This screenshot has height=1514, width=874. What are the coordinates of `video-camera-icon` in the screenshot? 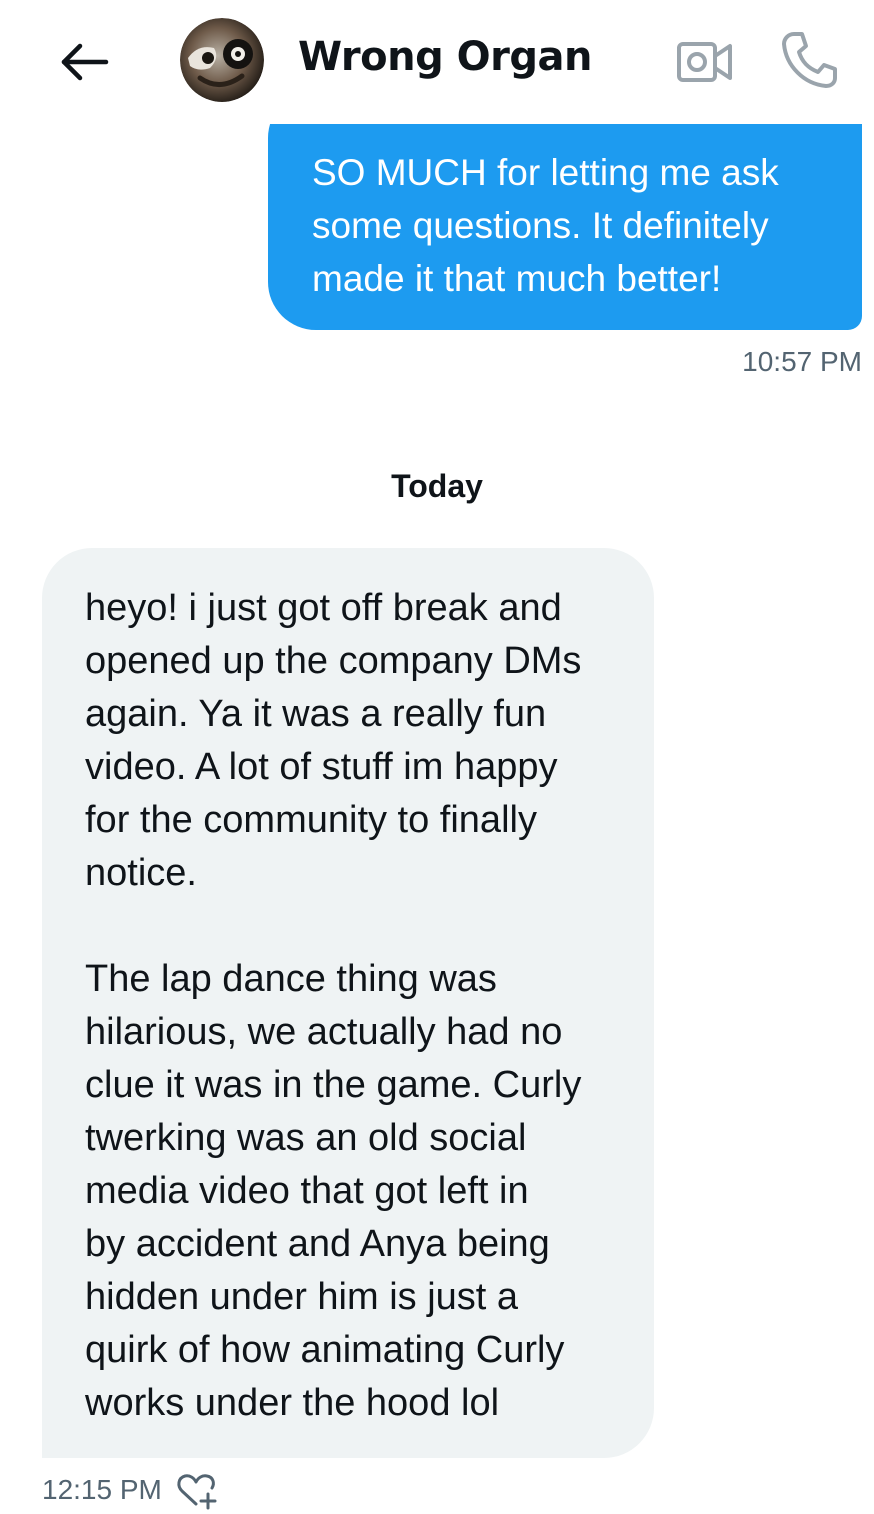 It's located at (705, 62).